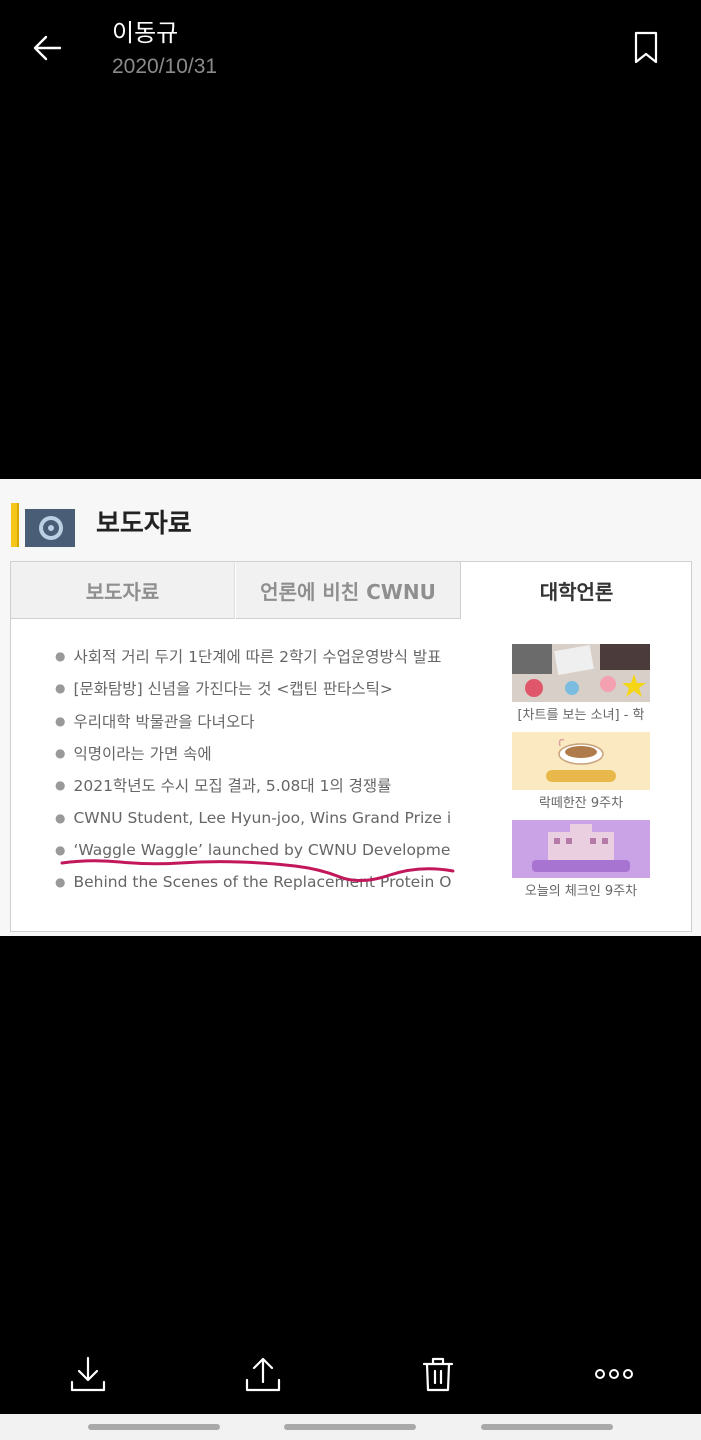  I want to click on thumbnail-list: [차트를 보는 소녀] - 학 락떼한잔 9주차 오늘의 체크인 9주차, so click(581, 776).